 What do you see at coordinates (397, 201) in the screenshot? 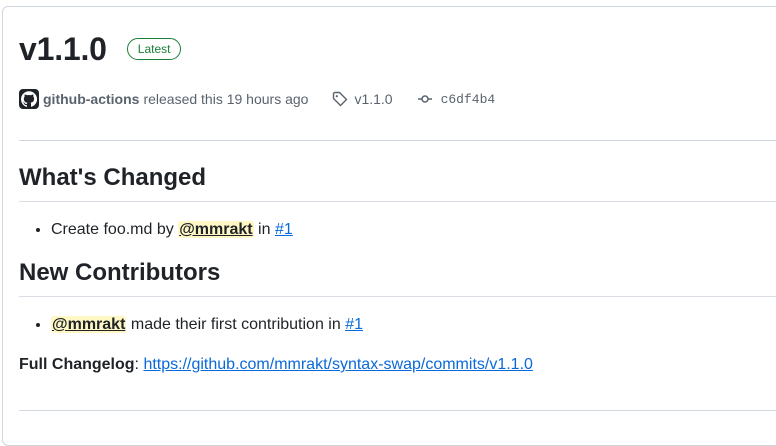
I see `whats-changed-divider` at bounding box center [397, 201].